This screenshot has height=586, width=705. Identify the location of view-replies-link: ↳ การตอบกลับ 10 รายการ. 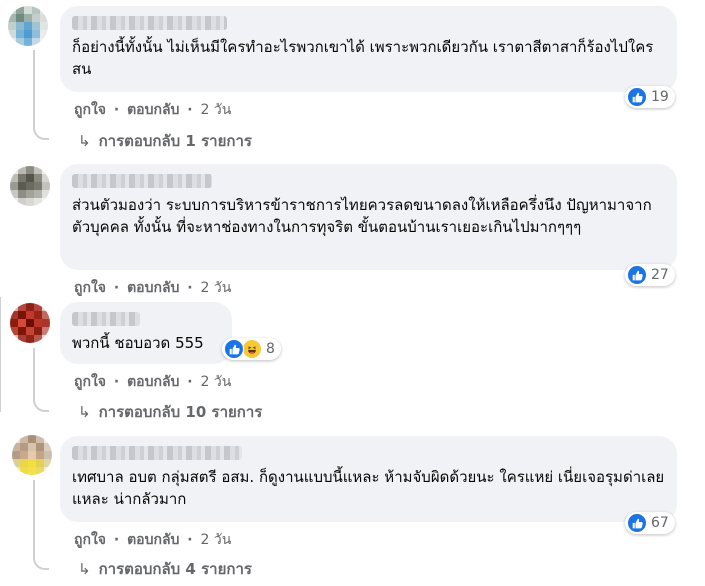
(170, 412).